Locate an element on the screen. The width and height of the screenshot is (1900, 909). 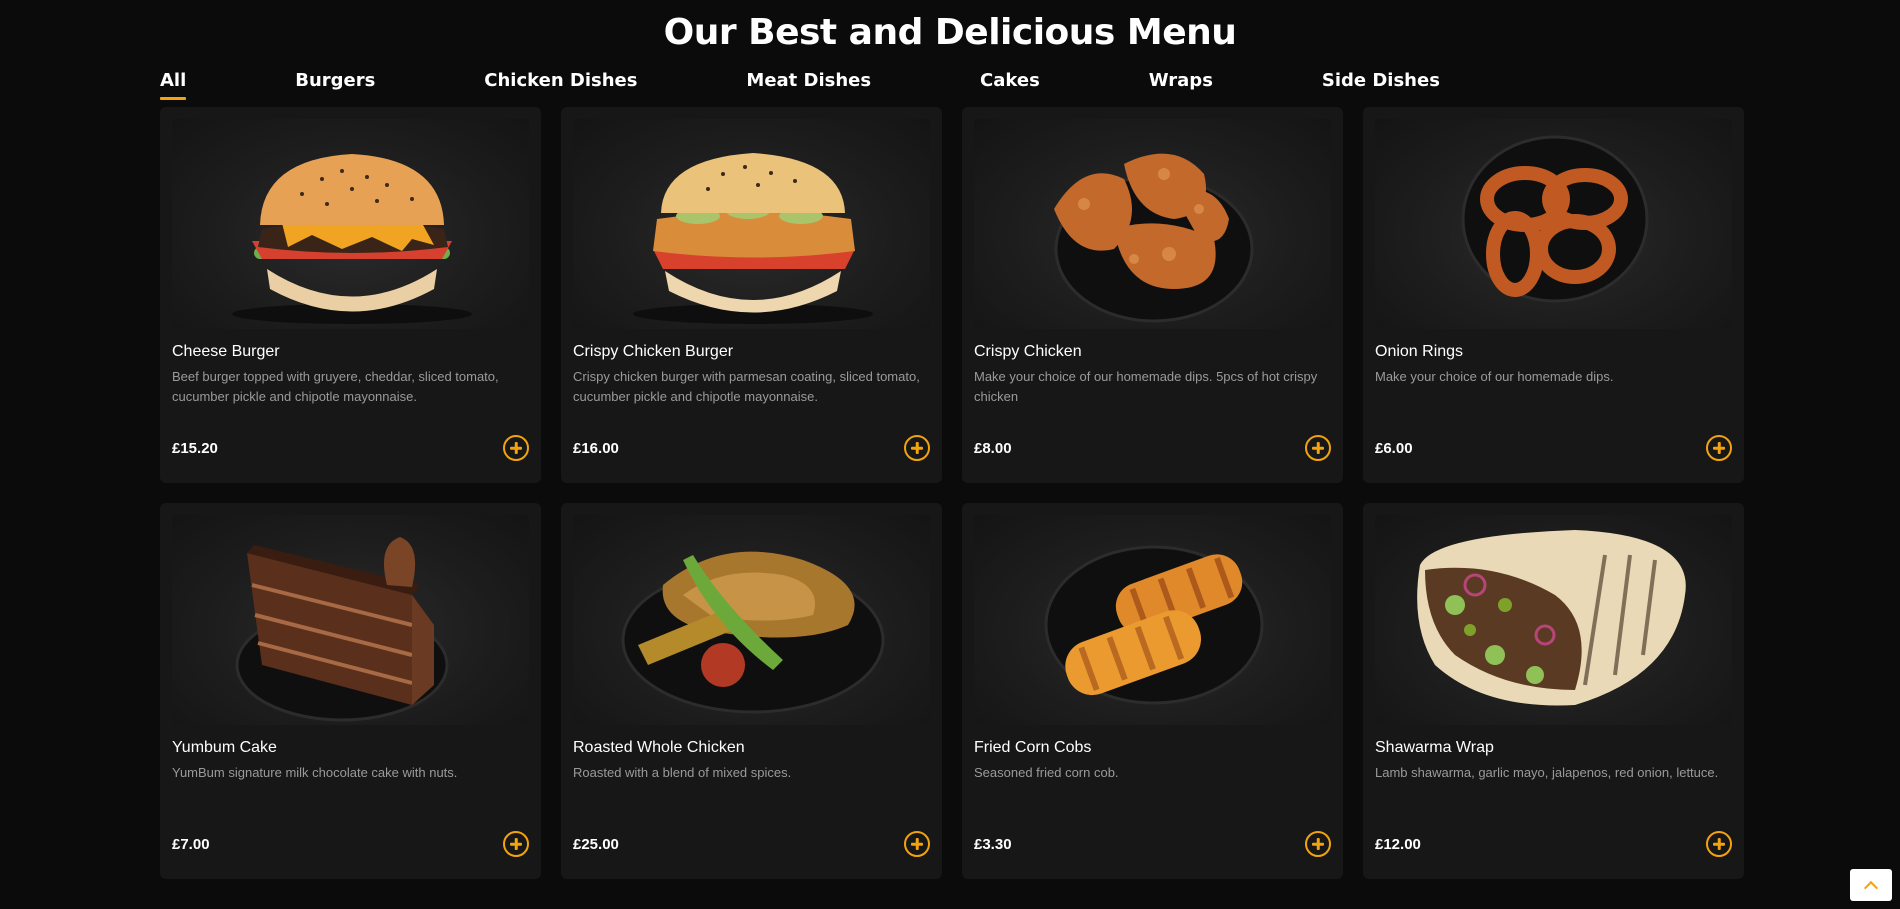
chevron-up-icon is located at coordinates (1871, 887).